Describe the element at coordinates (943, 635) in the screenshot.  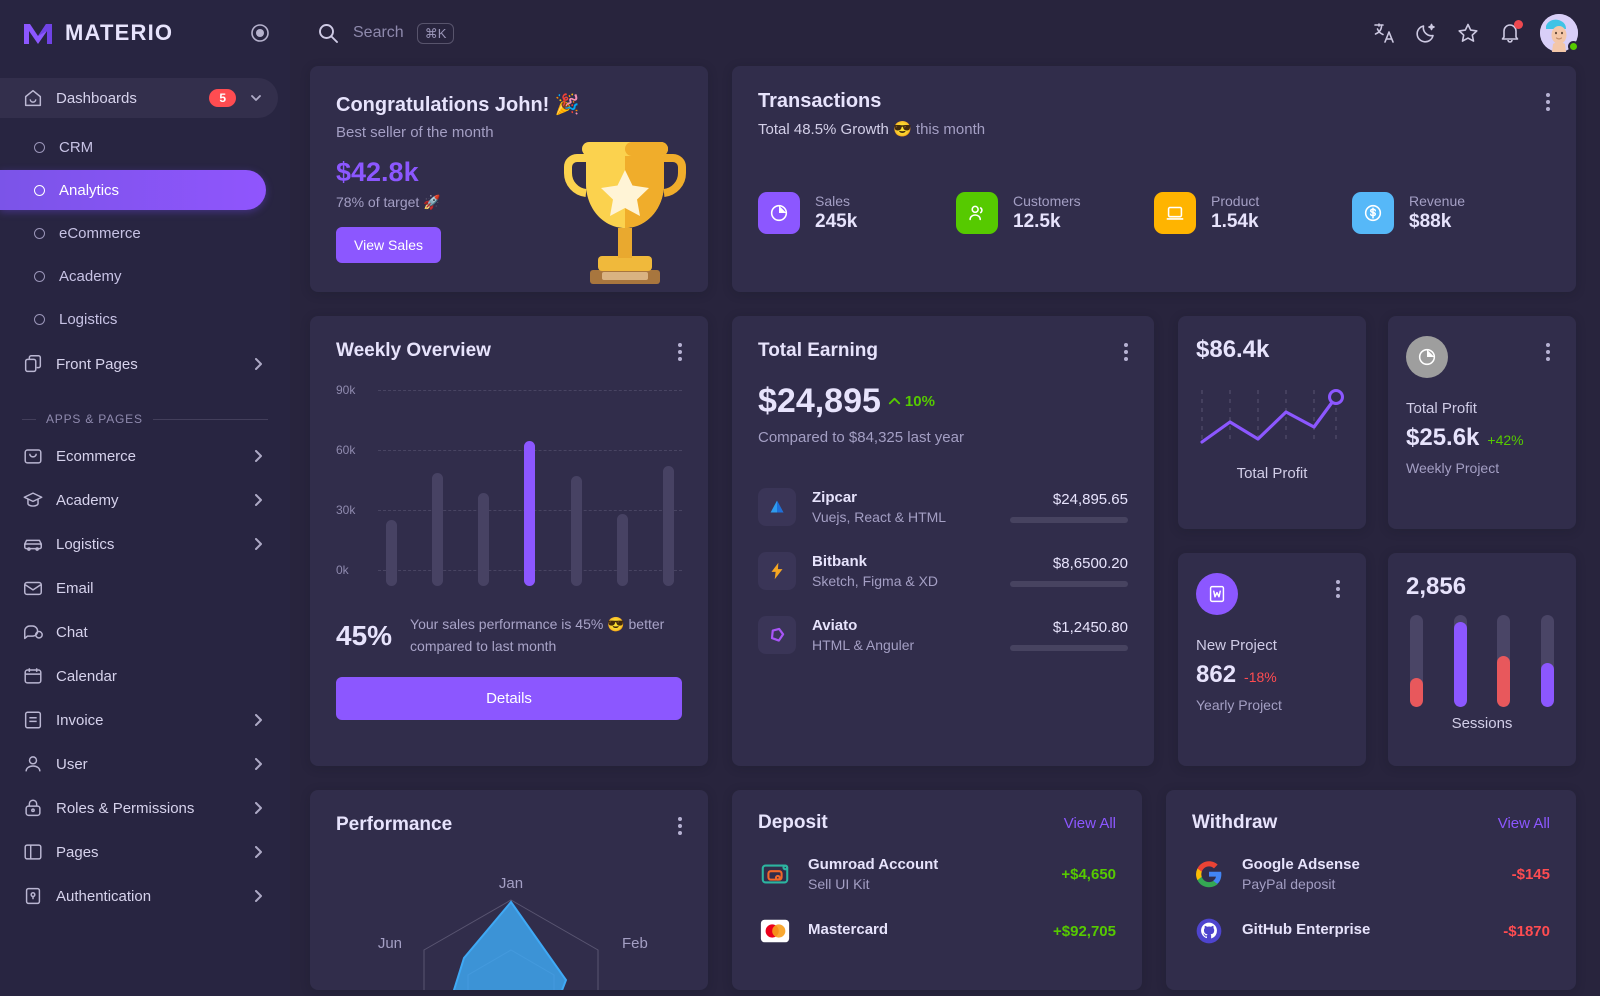
I see `earning-item-aviato: Aviato HTML & Anguler $1,2450.80` at that location.